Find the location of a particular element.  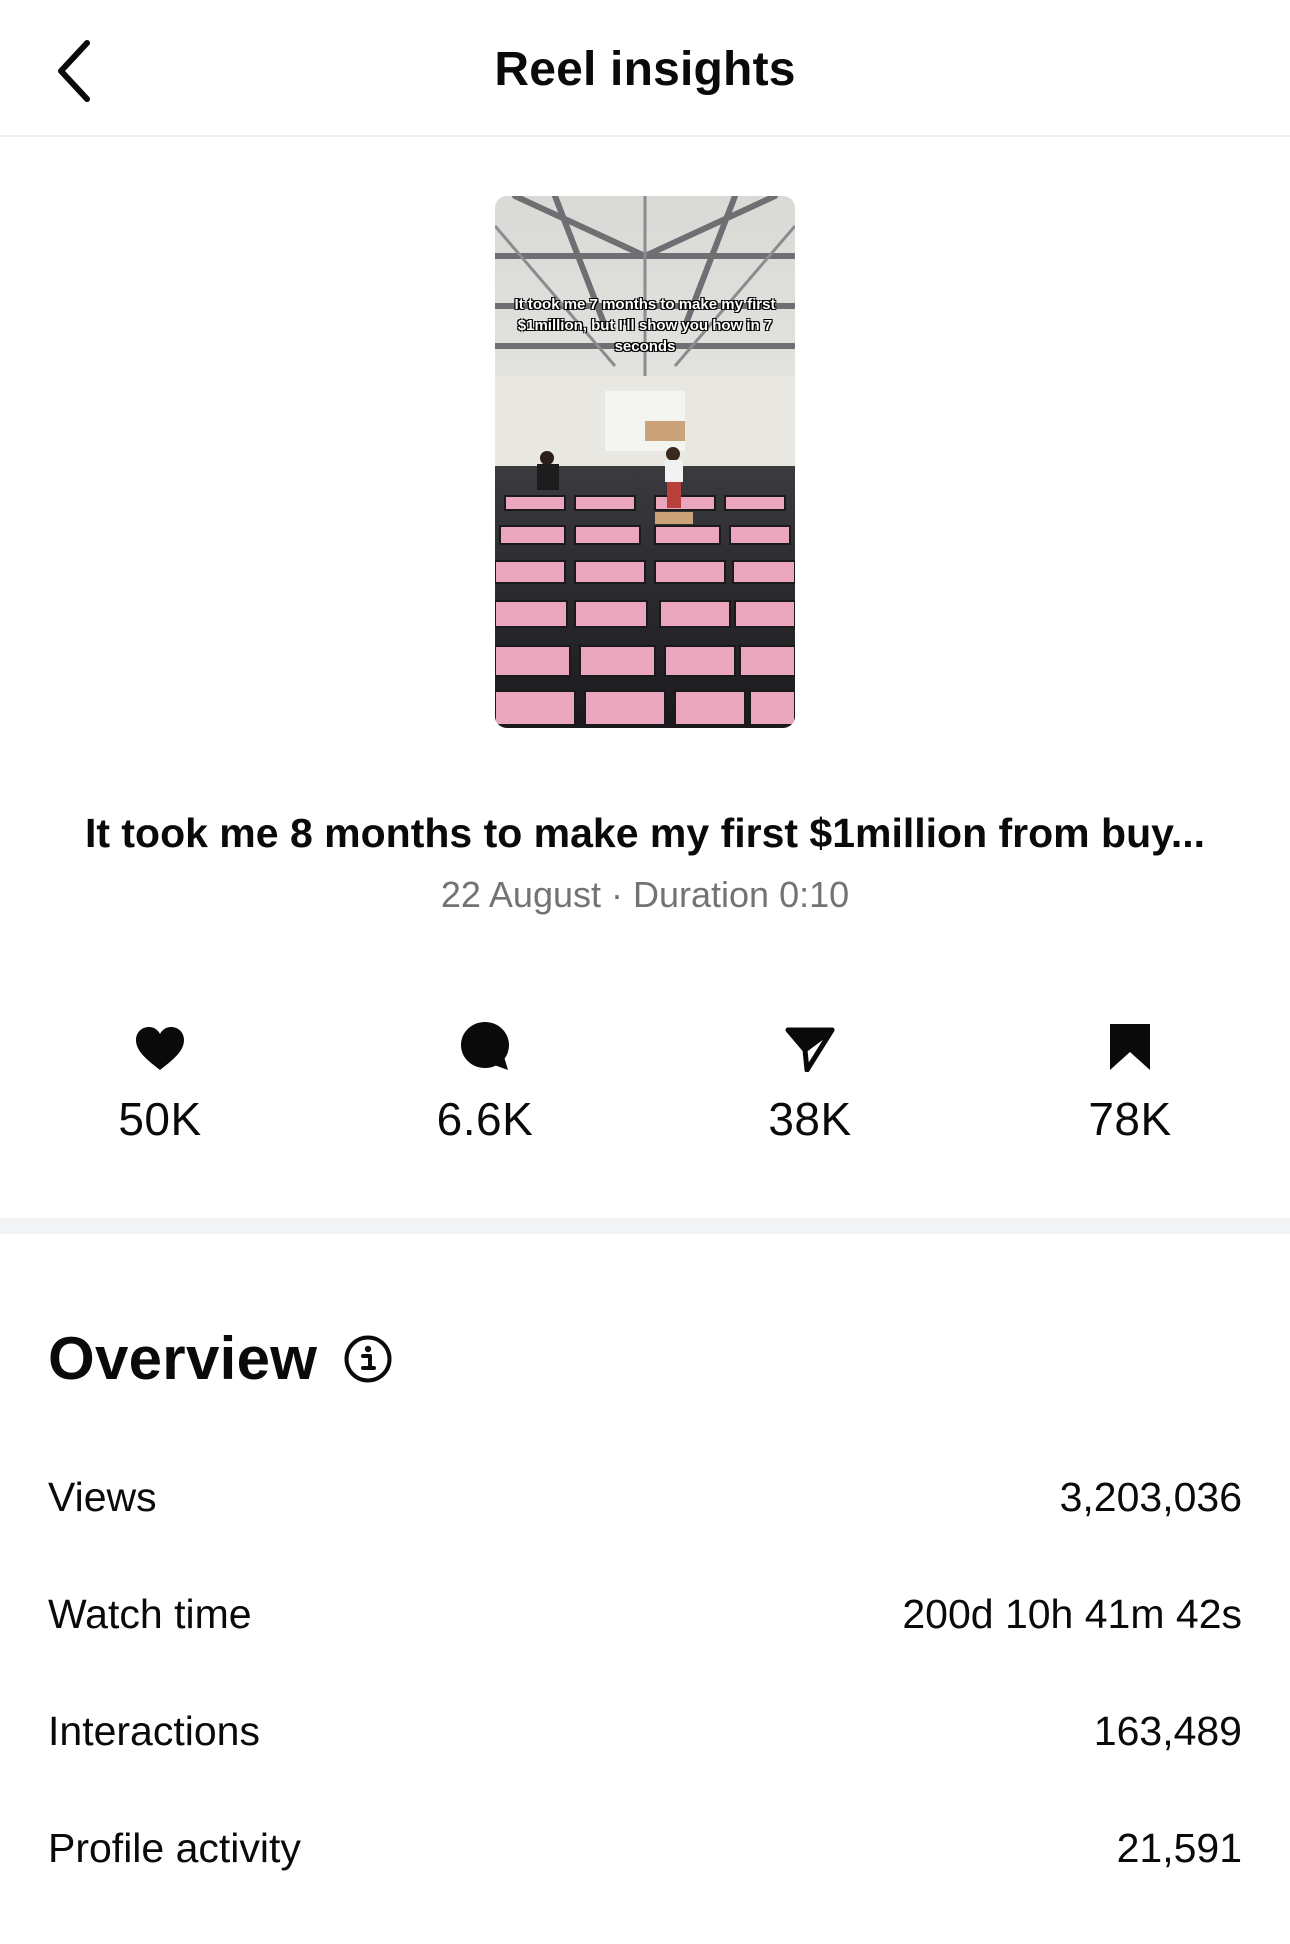

comments-stat: 6.6K is located at coordinates (485, 1085).